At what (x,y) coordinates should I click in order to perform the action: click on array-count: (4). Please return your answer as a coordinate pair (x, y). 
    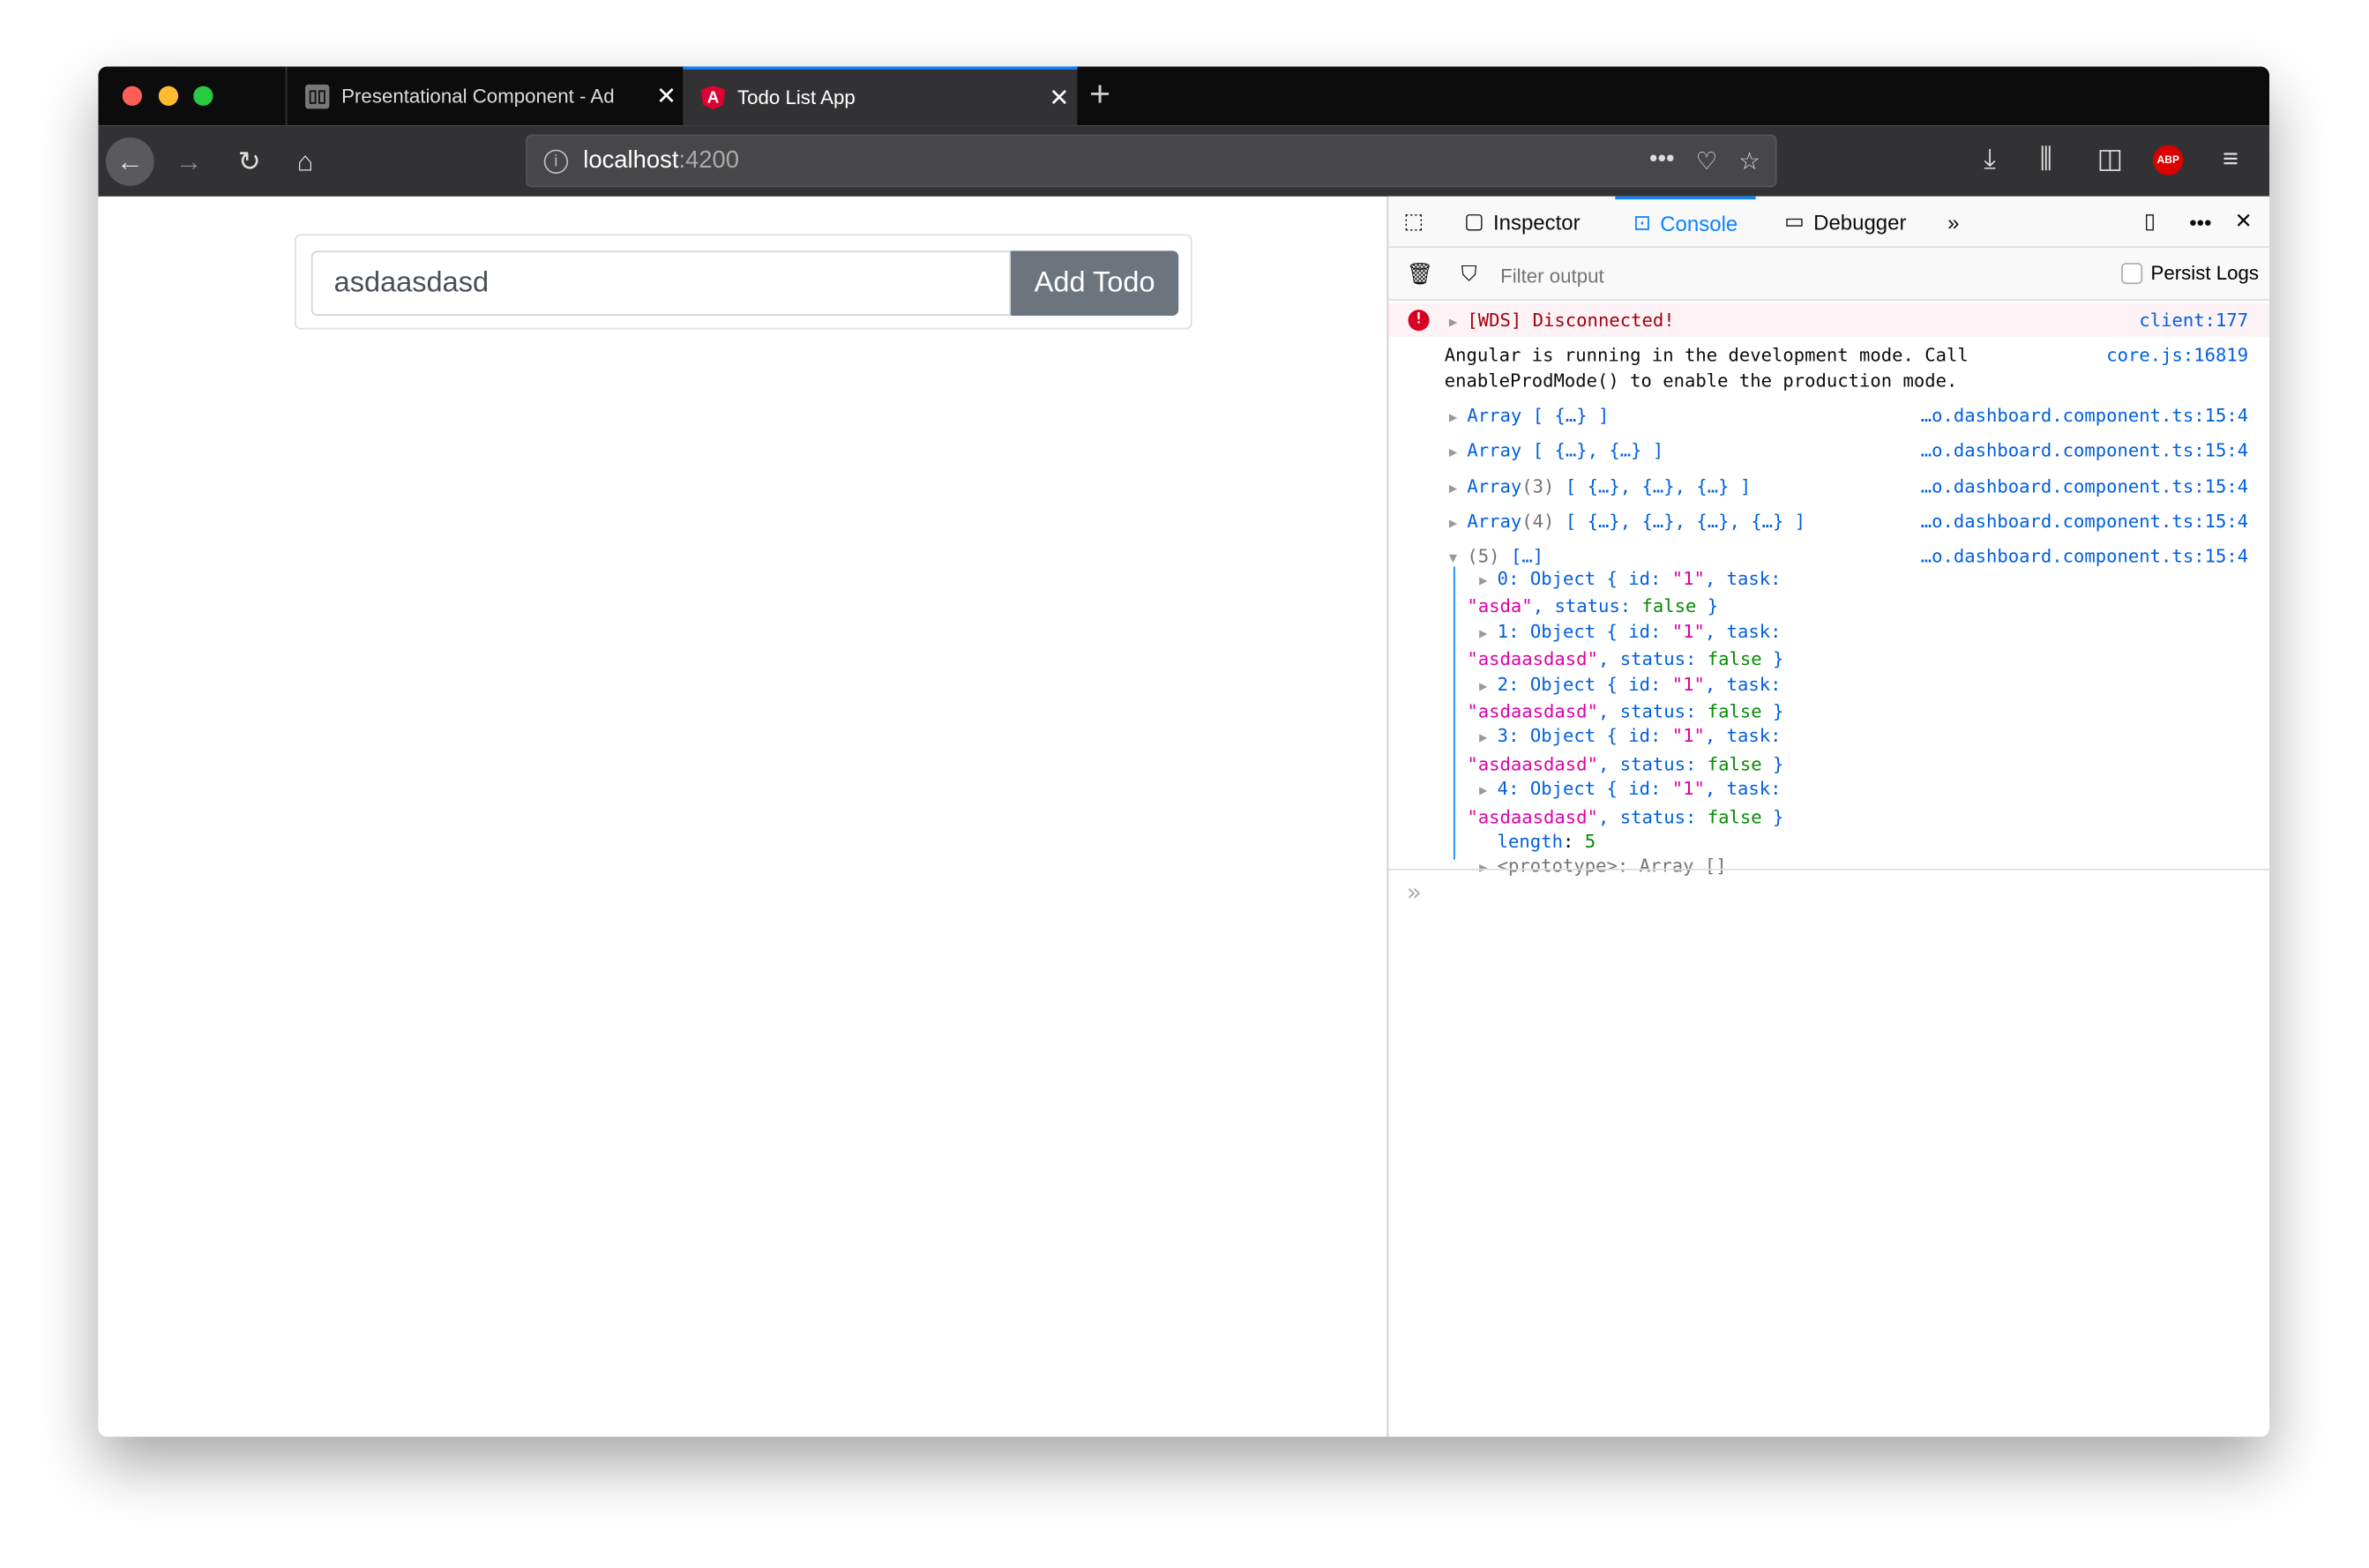
    Looking at the image, I should click on (1538, 522).